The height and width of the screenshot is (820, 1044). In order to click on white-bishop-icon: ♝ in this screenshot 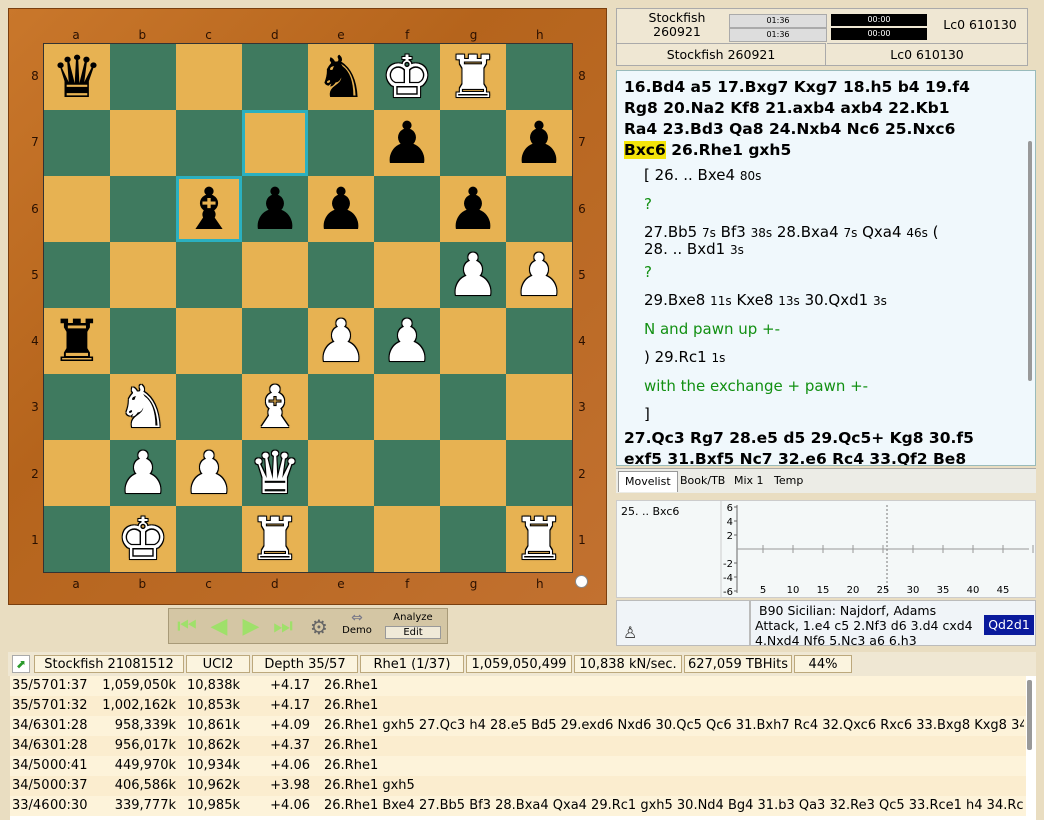, I will do `click(275, 407)`.